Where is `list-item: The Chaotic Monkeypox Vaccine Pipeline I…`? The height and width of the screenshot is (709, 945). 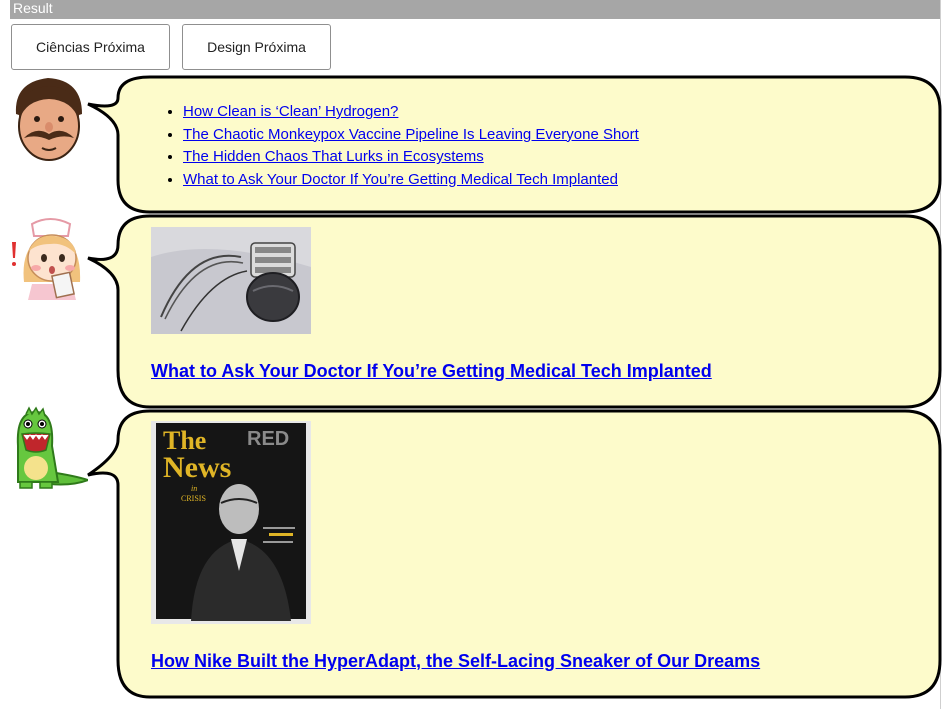
list-item: The Chaotic Monkeypox Vaccine Pipeline I… is located at coordinates (411, 134).